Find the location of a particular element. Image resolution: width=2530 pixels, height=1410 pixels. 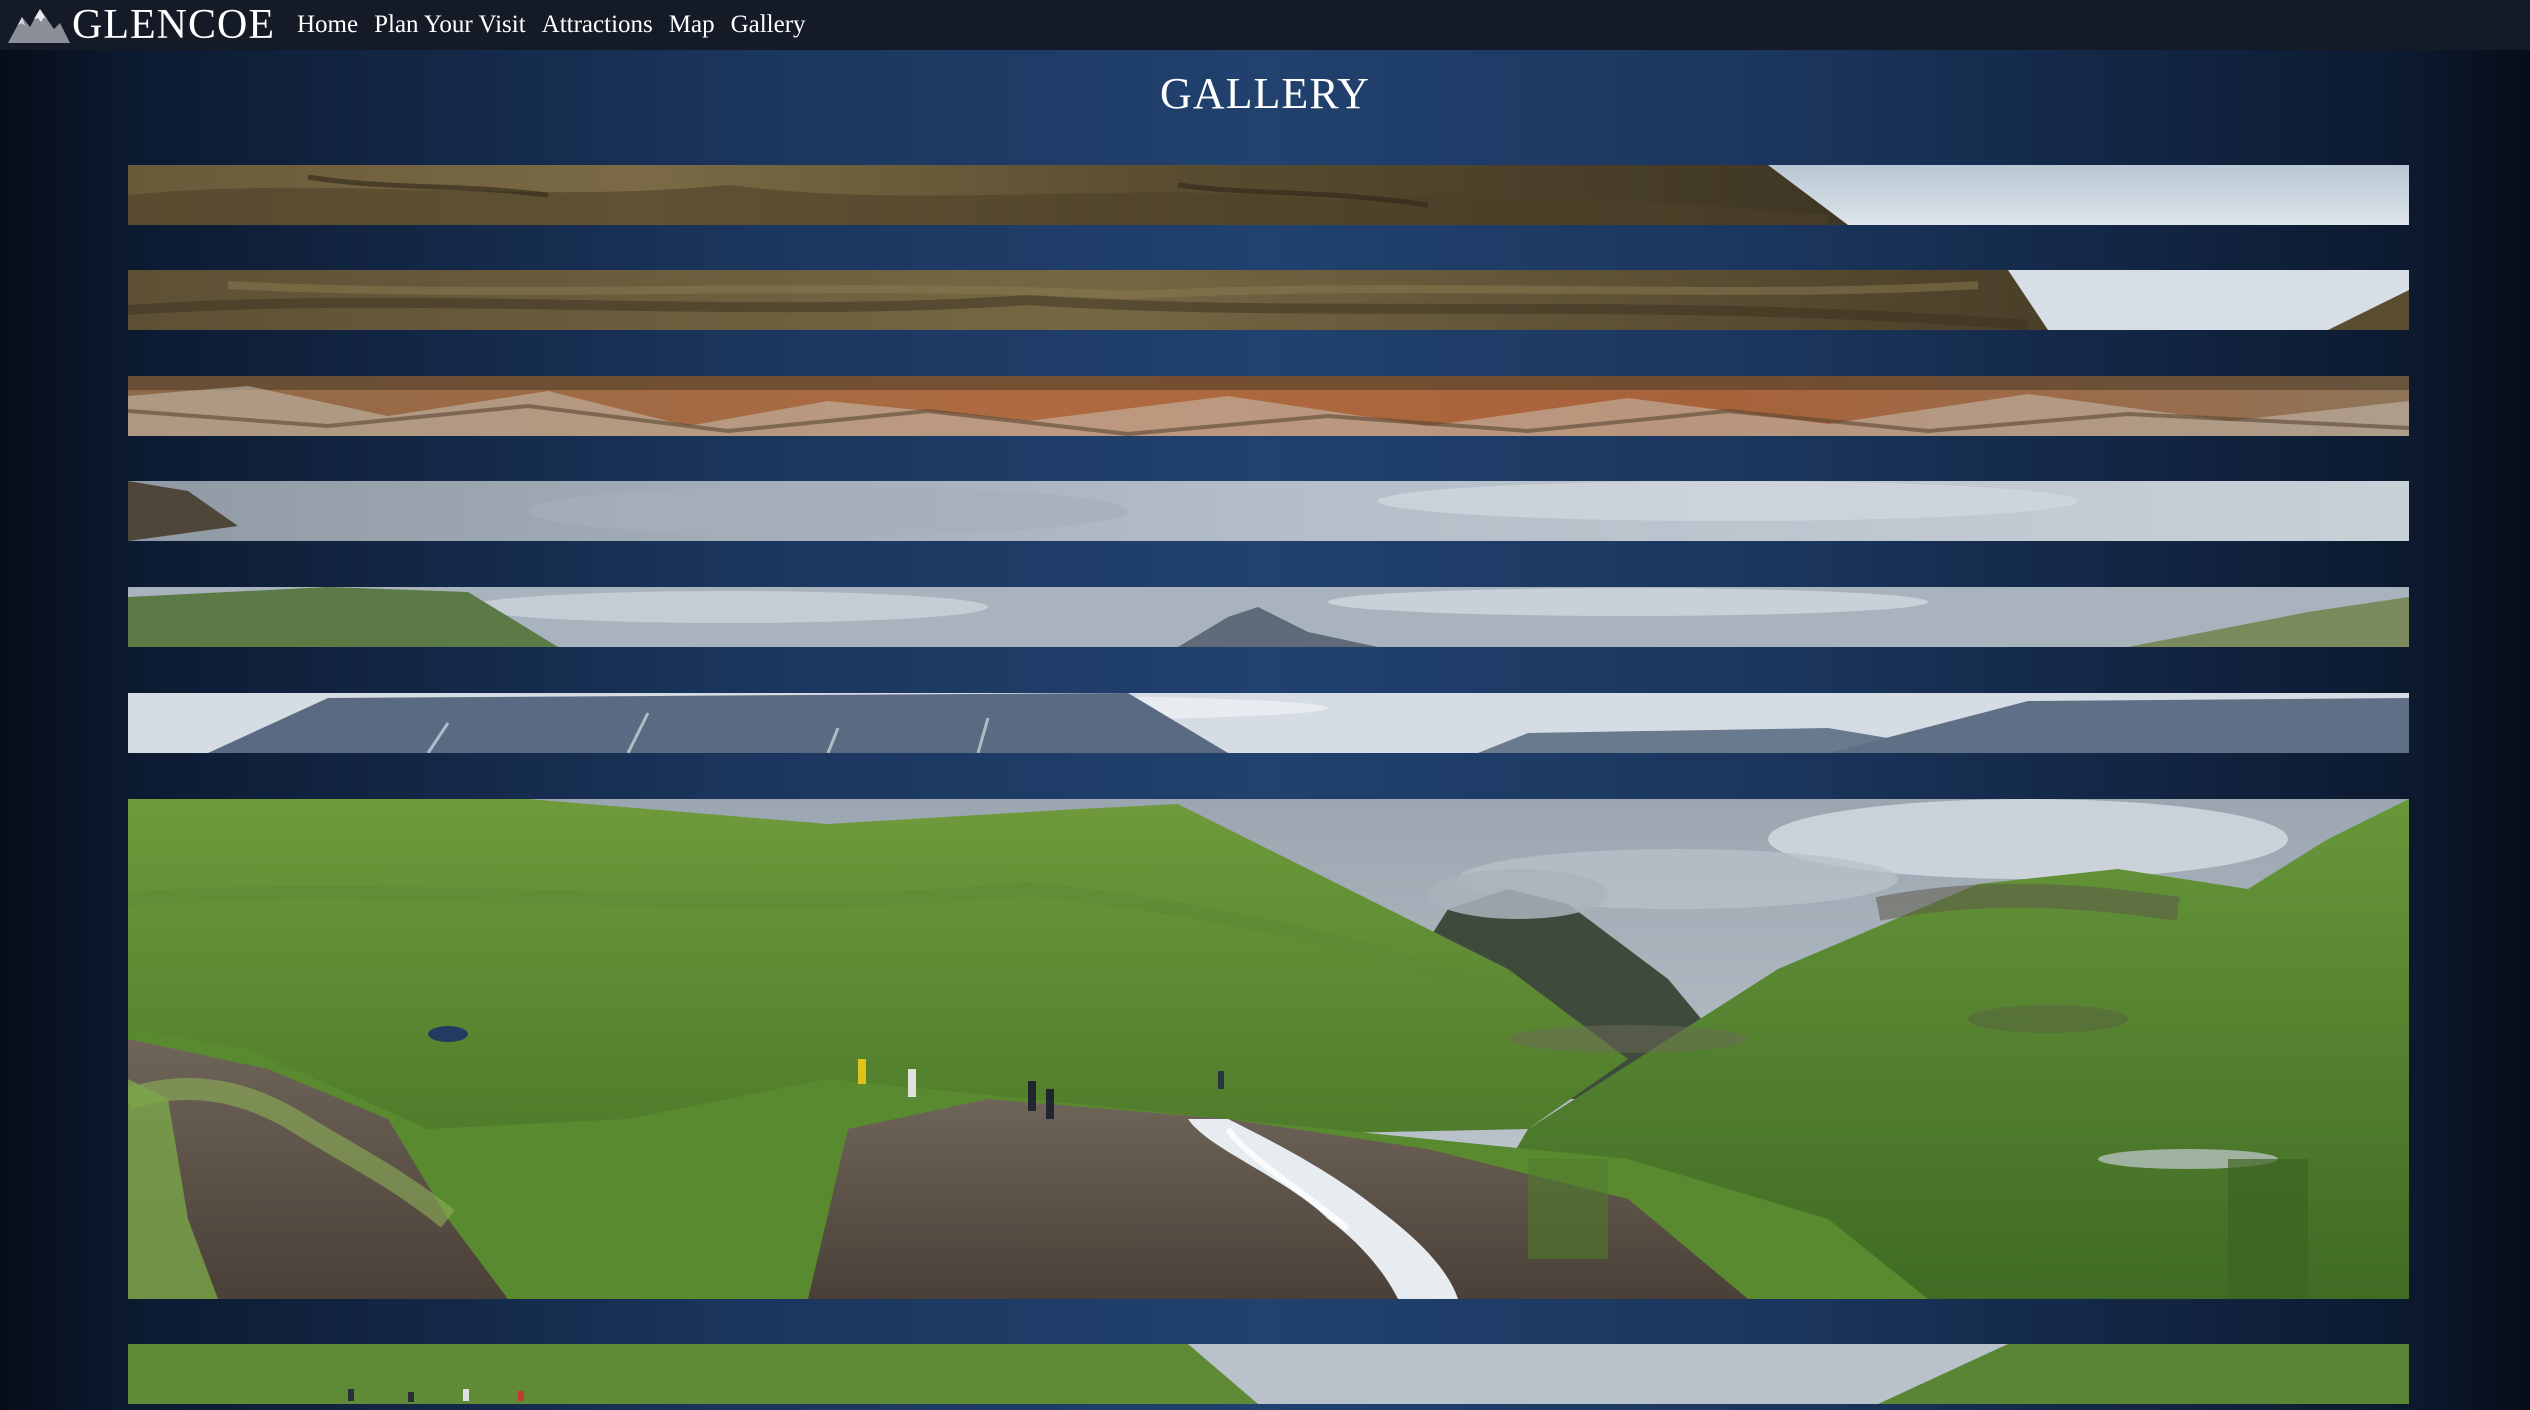

brand-name: GLENCOE is located at coordinates (173, 25).